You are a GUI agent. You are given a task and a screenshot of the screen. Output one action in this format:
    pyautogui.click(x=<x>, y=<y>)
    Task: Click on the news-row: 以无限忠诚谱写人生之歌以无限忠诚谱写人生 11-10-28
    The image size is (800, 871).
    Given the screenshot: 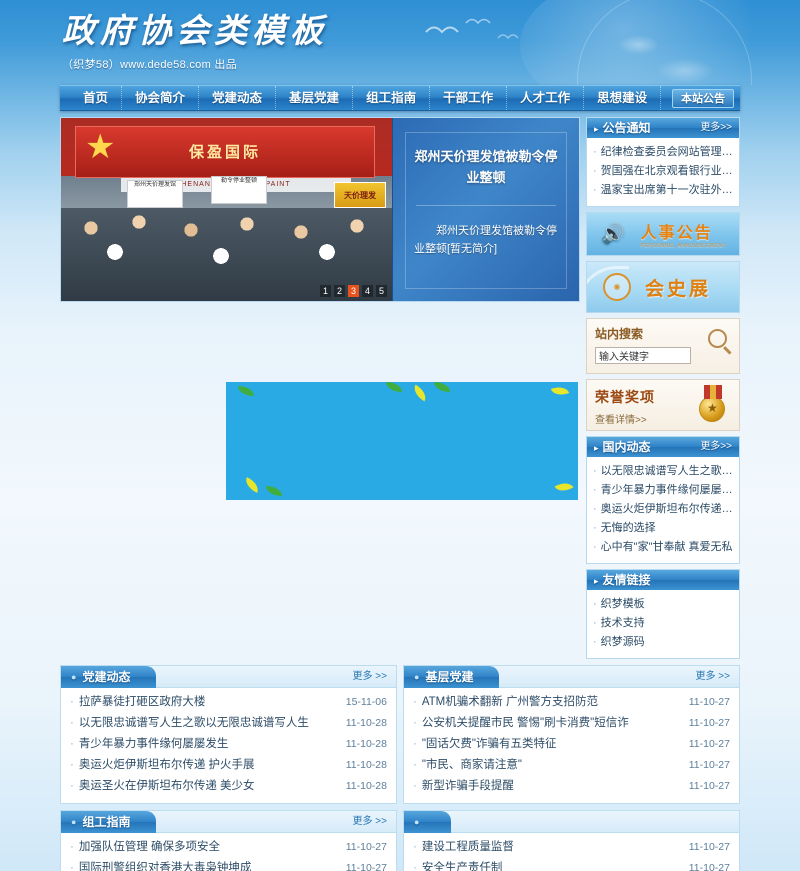 What is the action you would take?
    pyautogui.click(x=228, y=723)
    